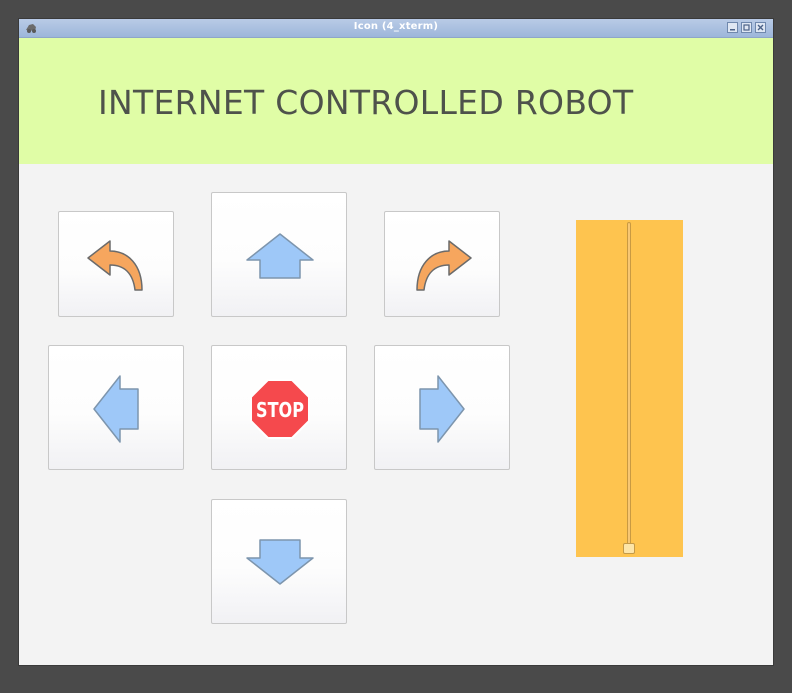 The image size is (792, 693). I want to click on right-button, so click(442, 407).